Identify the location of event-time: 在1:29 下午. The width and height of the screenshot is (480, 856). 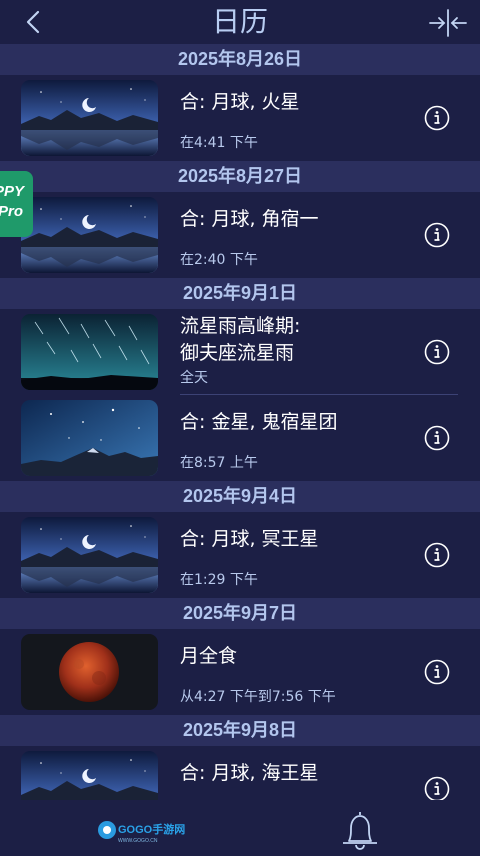
(219, 580).